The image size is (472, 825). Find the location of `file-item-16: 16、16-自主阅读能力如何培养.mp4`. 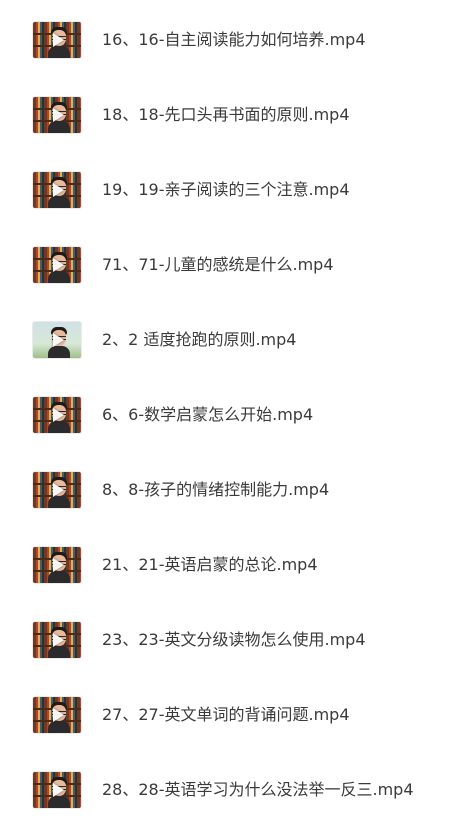

file-item-16: 16、16-自主阅读能力如何培养.mp4 is located at coordinates (236, 40).